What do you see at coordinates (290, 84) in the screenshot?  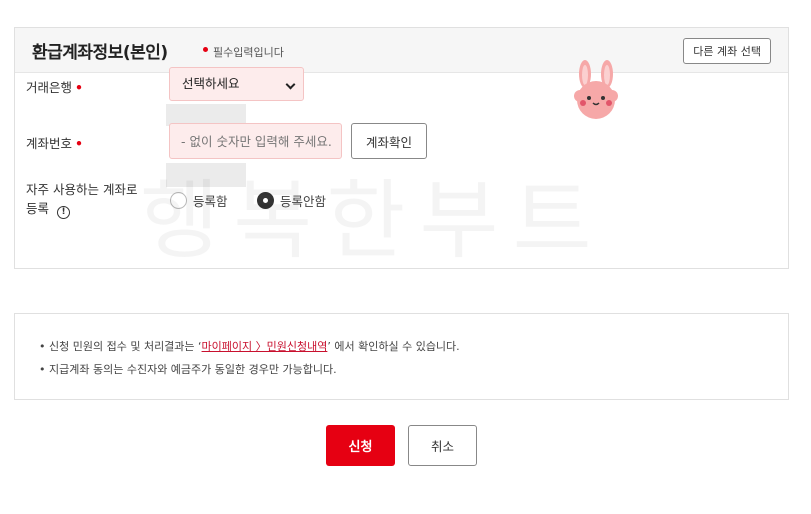 I see `chevron-down-icon` at bounding box center [290, 84].